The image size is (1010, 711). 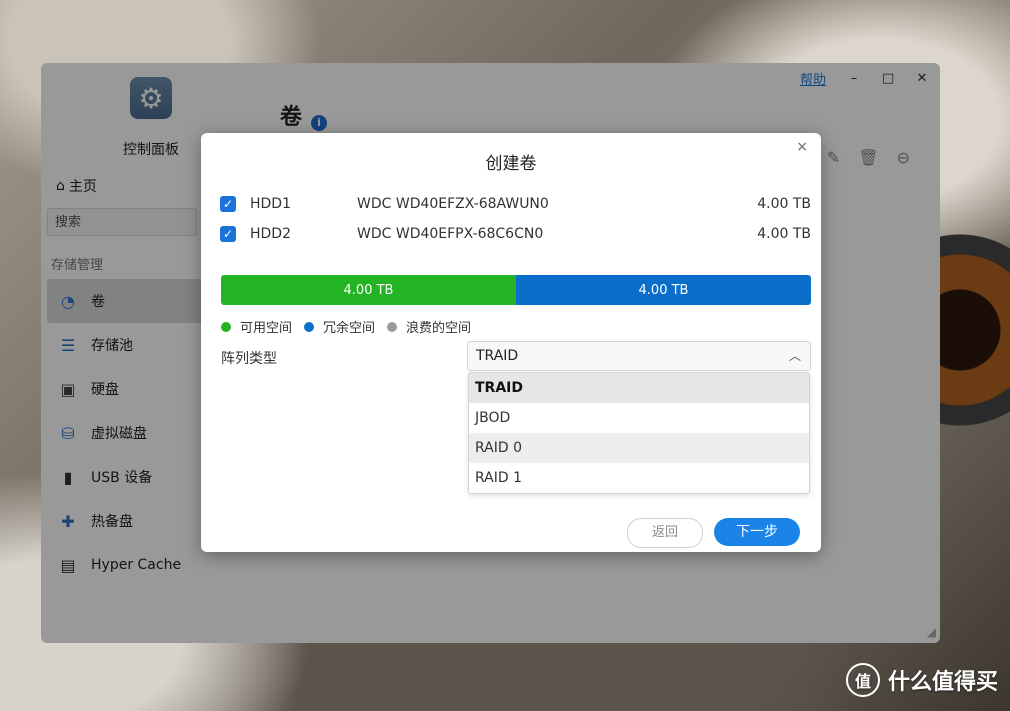 I want to click on legend-label: 浪费的空间, so click(x=439, y=328).